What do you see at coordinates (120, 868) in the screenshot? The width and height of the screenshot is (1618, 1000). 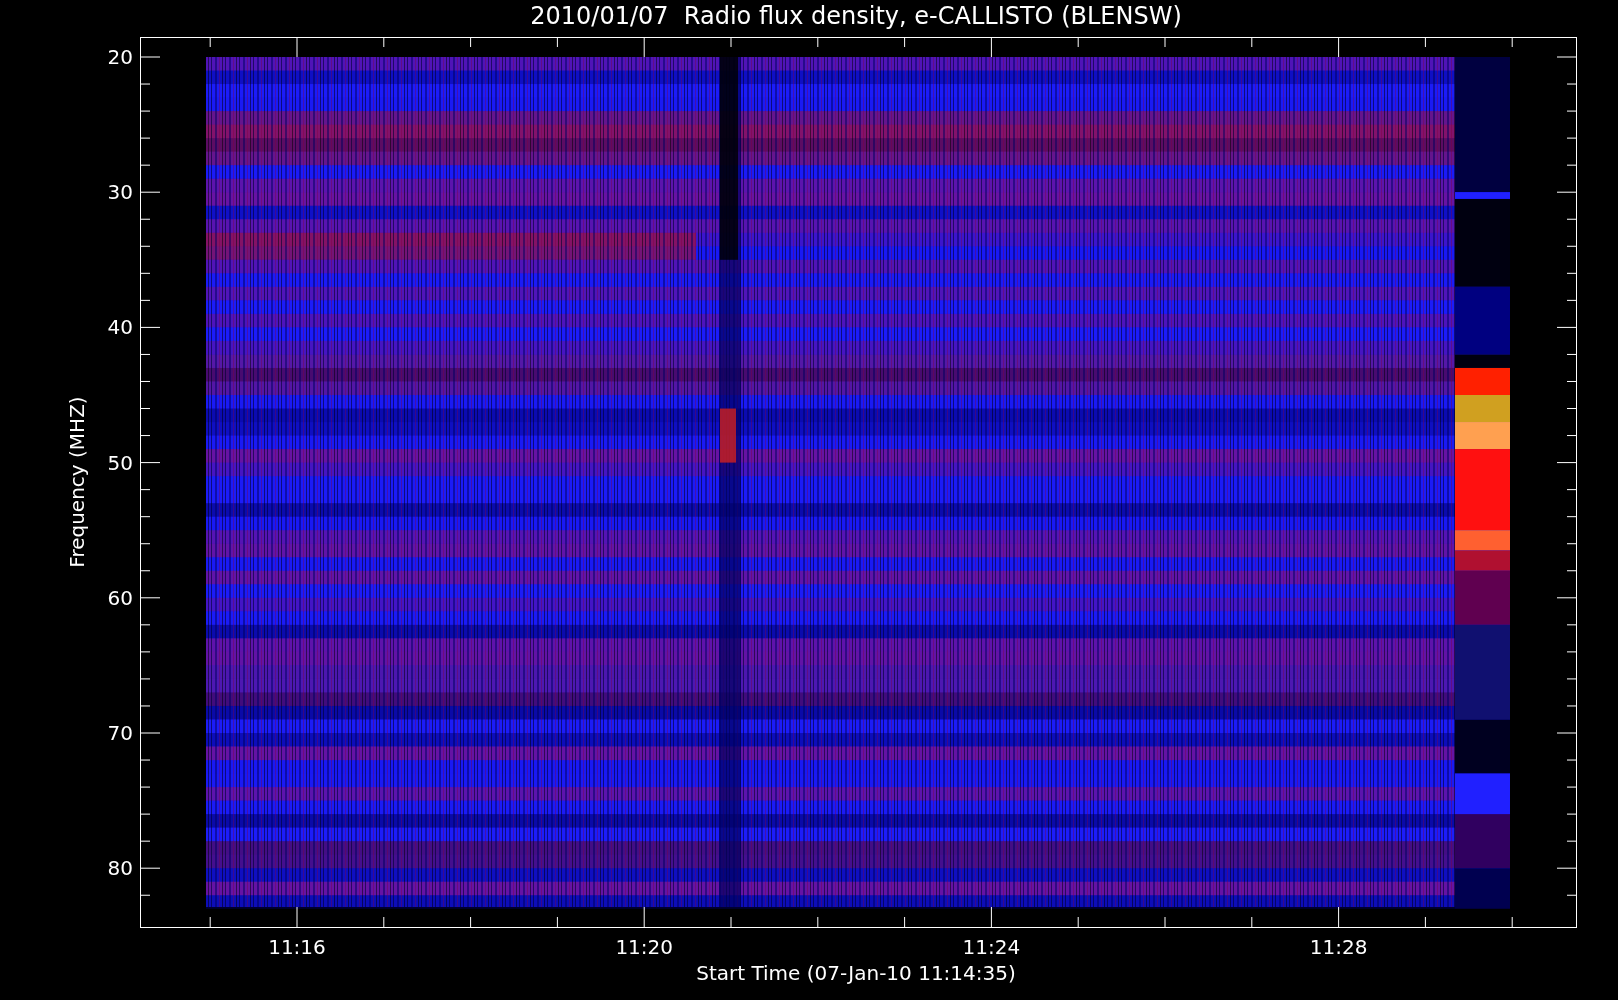 I see `y-tick-label: 80` at bounding box center [120, 868].